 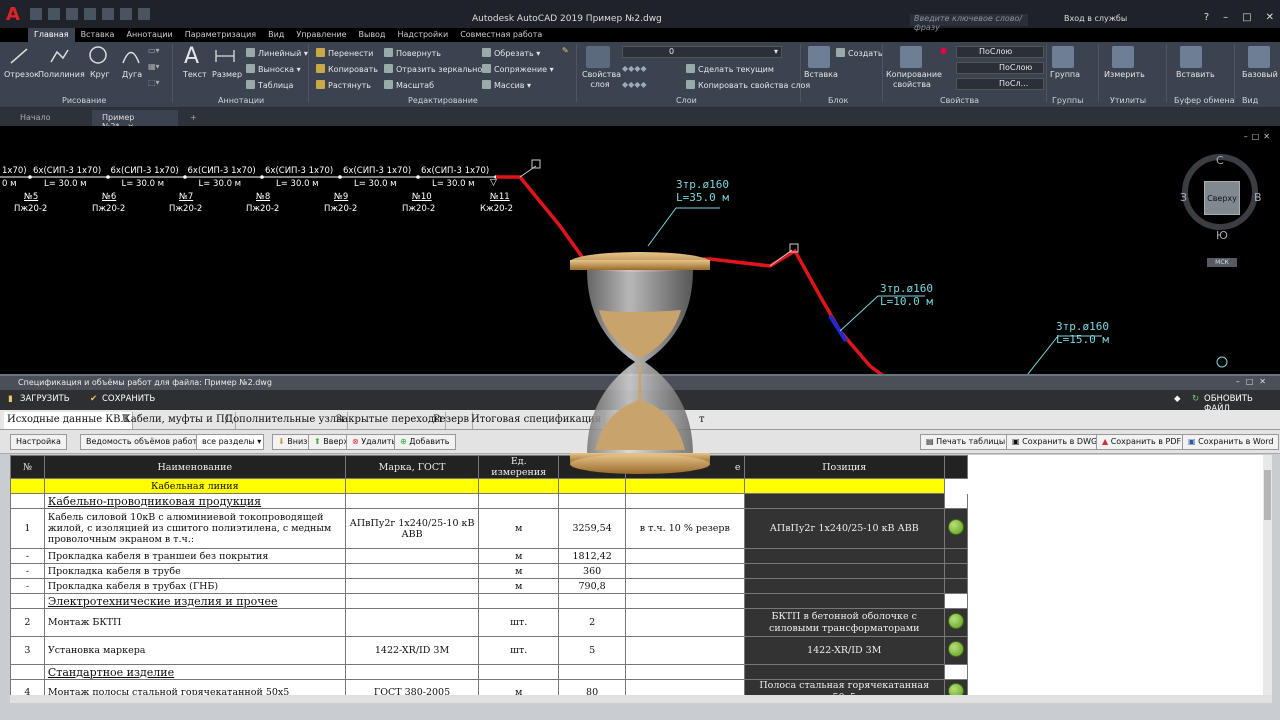 I want to click on annotation-group-label: Аннотации, so click(x=241, y=100).